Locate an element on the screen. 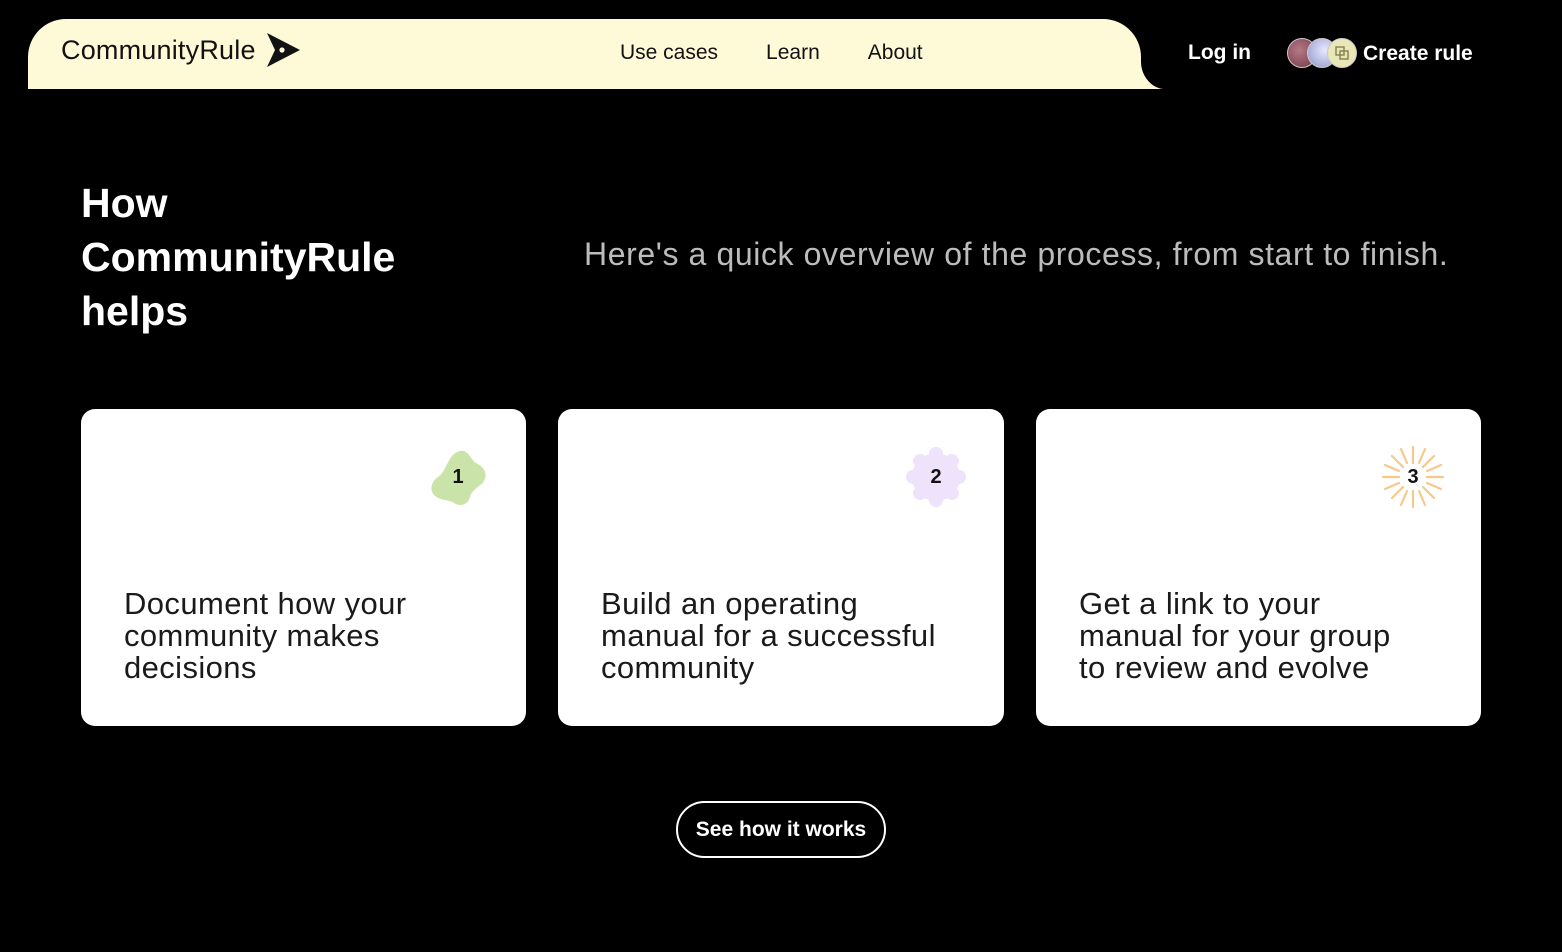 This screenshot has height=952, width=1562. create-rule-button: Create rule is located at coordinates (1380, 54).